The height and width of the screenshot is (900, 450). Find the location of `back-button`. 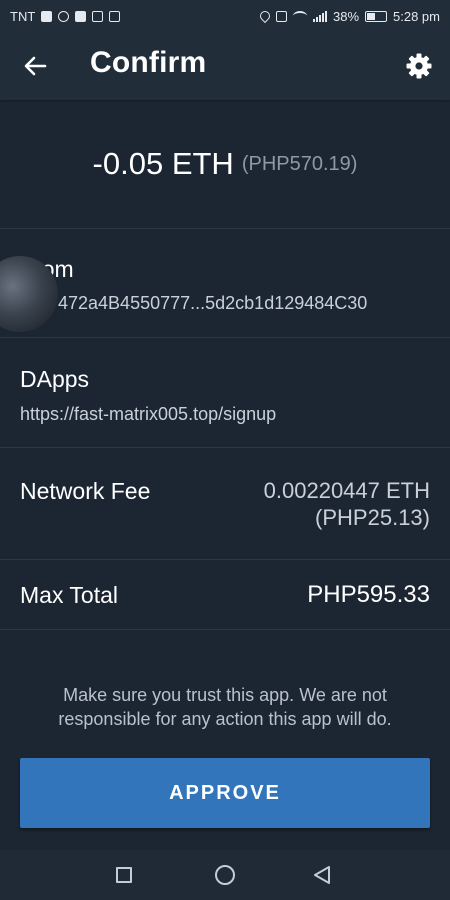

back-button is located at coordinates (35, 66).